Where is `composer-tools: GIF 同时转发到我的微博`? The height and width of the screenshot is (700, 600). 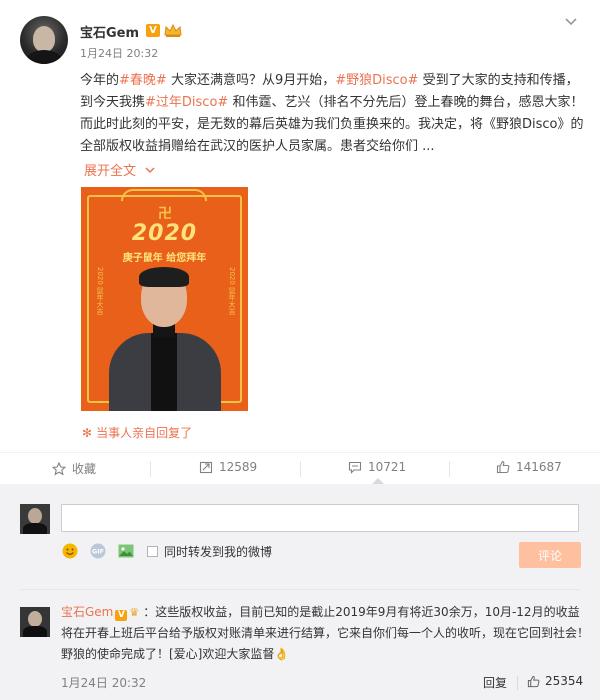
composer-tools: GIF 同时转发到我的微博 is located at coordinates (166, 551).